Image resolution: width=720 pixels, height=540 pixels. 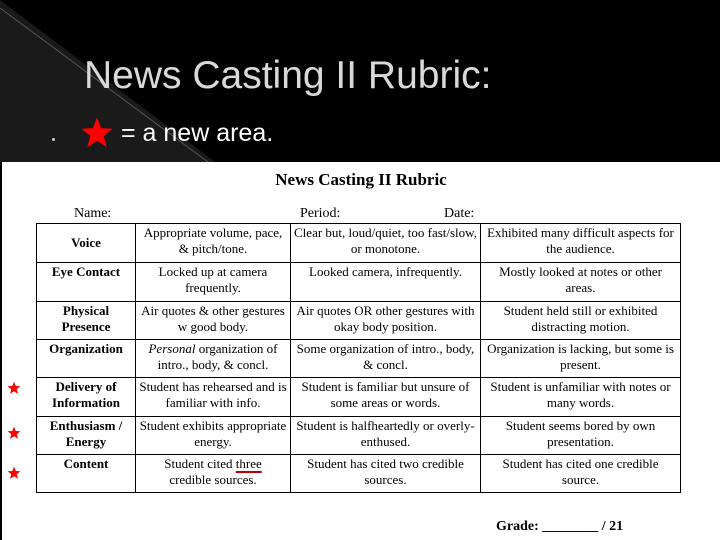 I want to click on level-cell: Student has cited one credible source., so click(x=580, y=473).